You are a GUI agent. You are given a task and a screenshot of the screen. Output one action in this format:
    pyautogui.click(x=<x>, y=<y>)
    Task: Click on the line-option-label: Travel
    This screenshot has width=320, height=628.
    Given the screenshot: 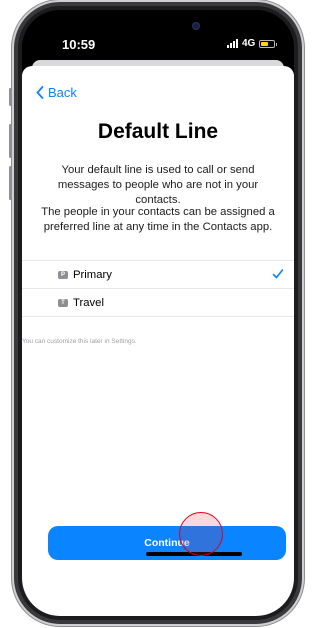 What is the action you would take?
    pyautogui.click(x=88, y=302)
    